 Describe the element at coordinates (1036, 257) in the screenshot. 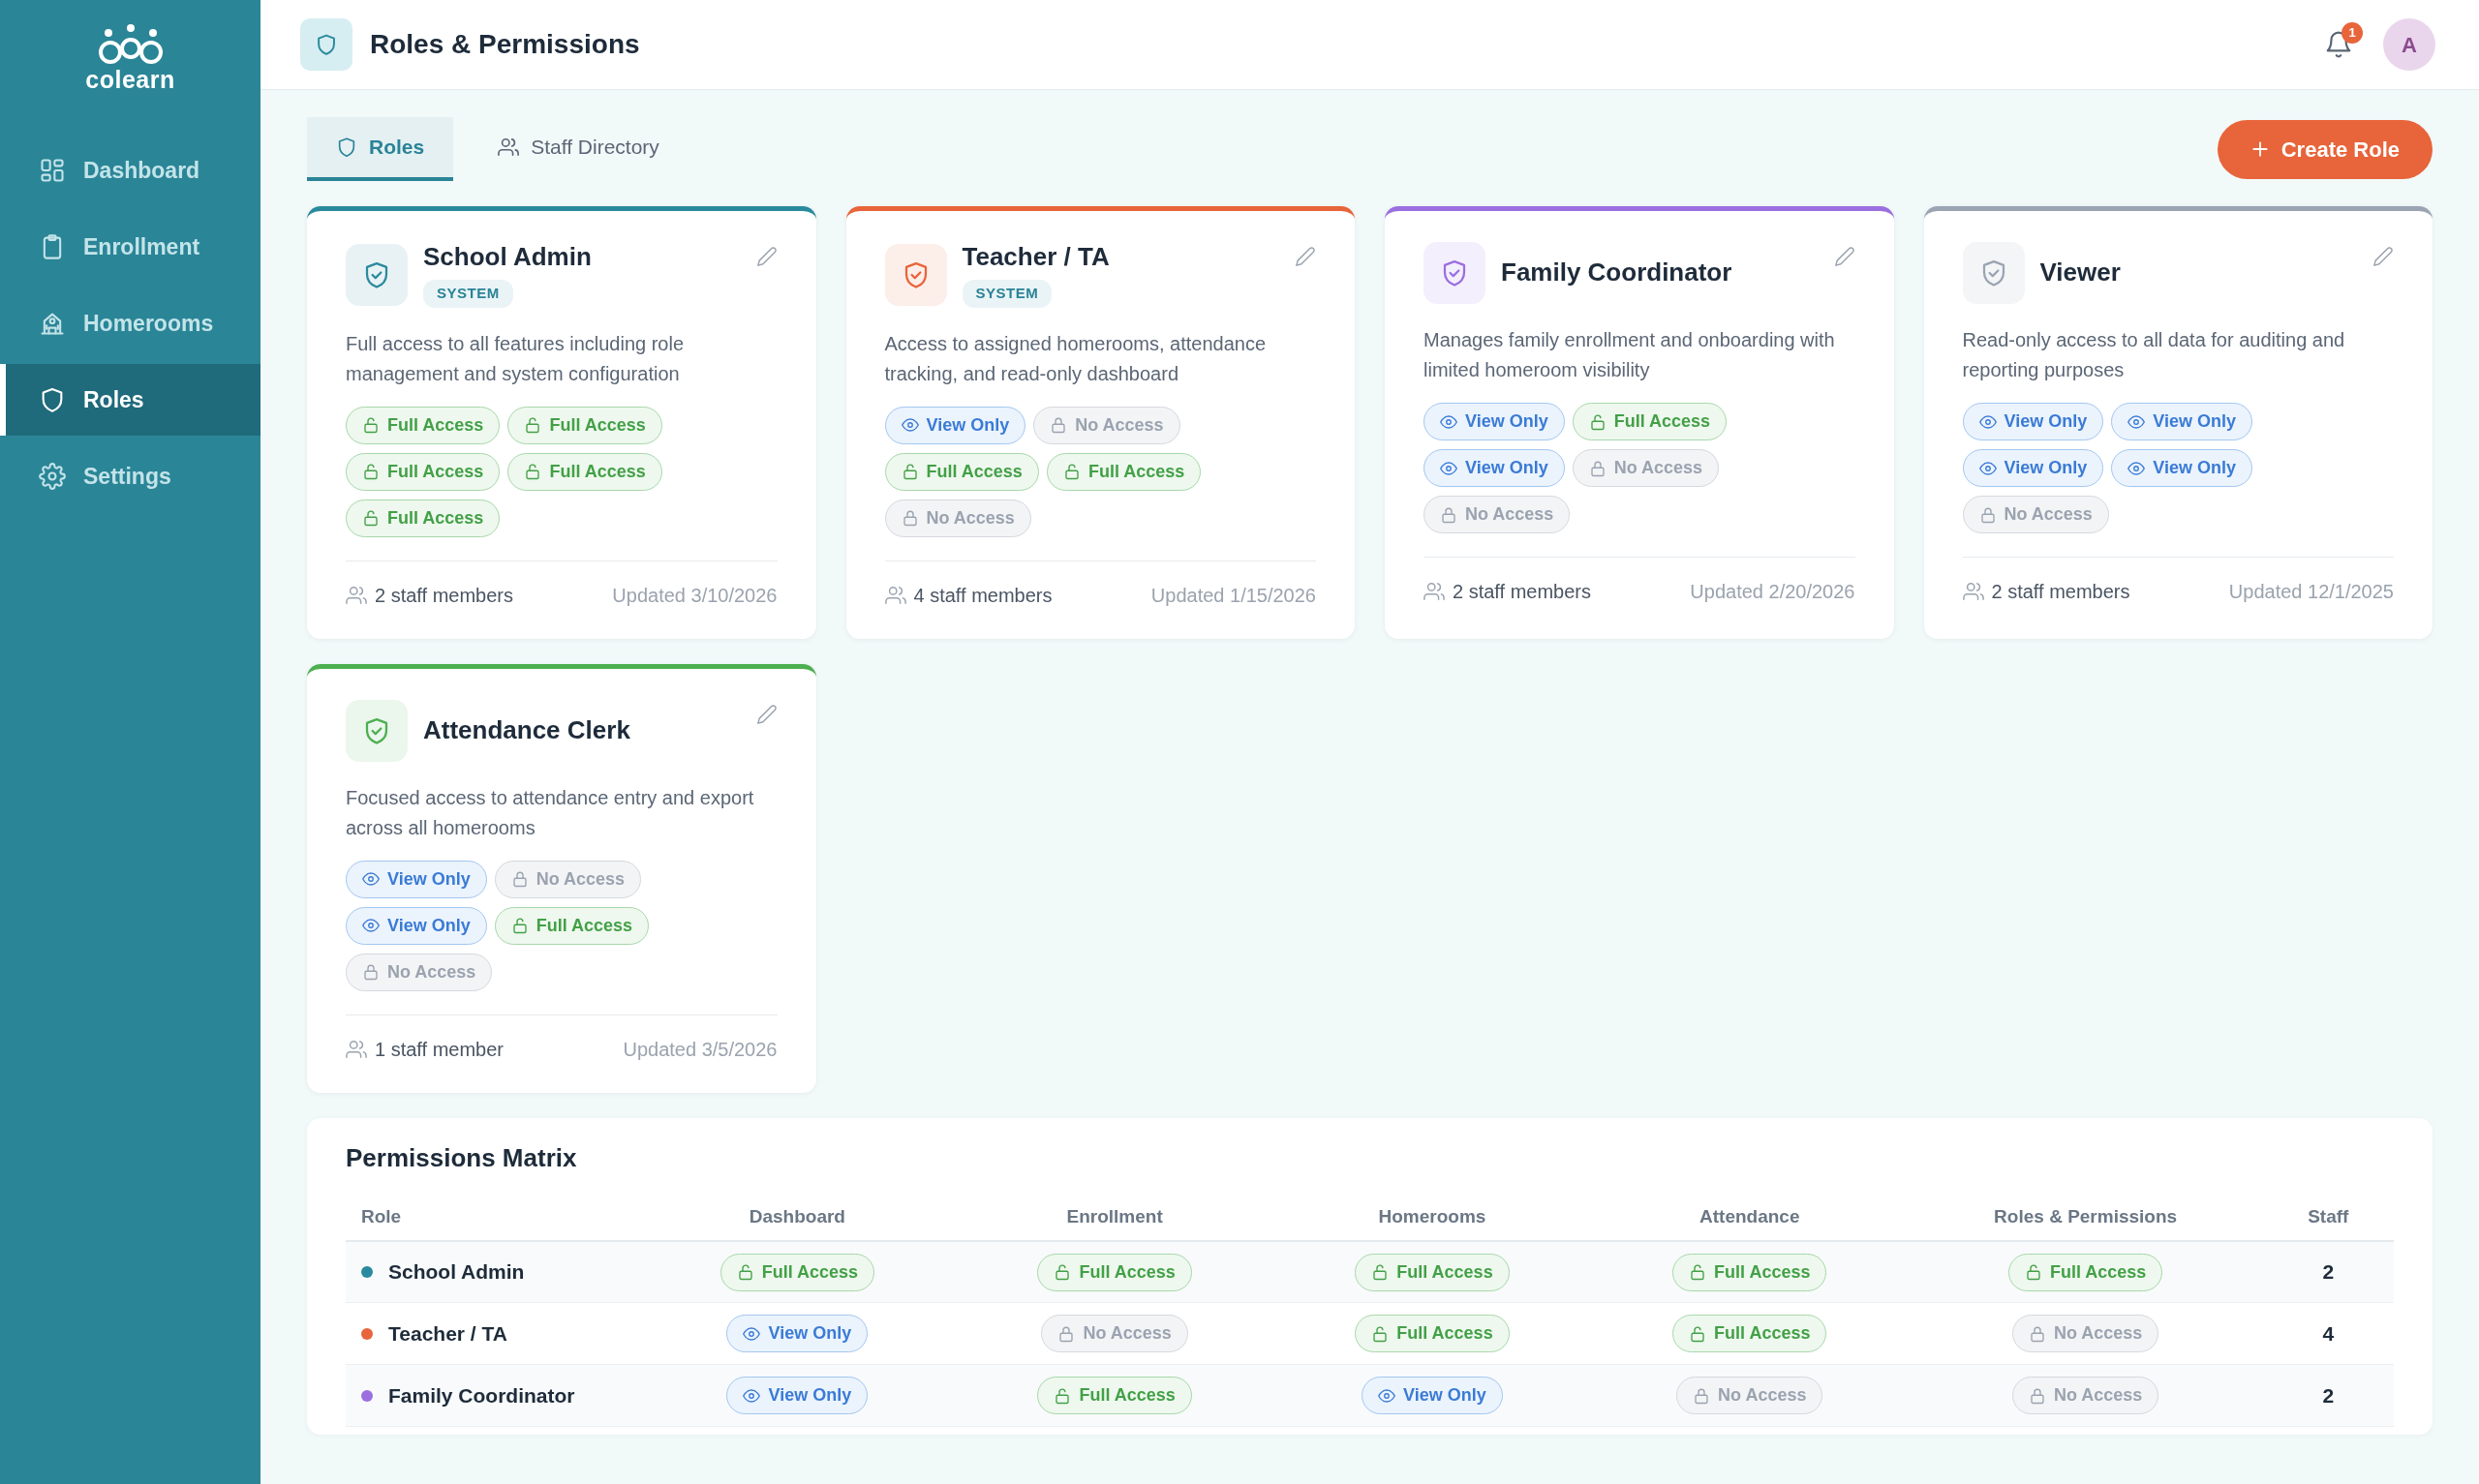

I see `role-name: Teacher / TA` at that location.